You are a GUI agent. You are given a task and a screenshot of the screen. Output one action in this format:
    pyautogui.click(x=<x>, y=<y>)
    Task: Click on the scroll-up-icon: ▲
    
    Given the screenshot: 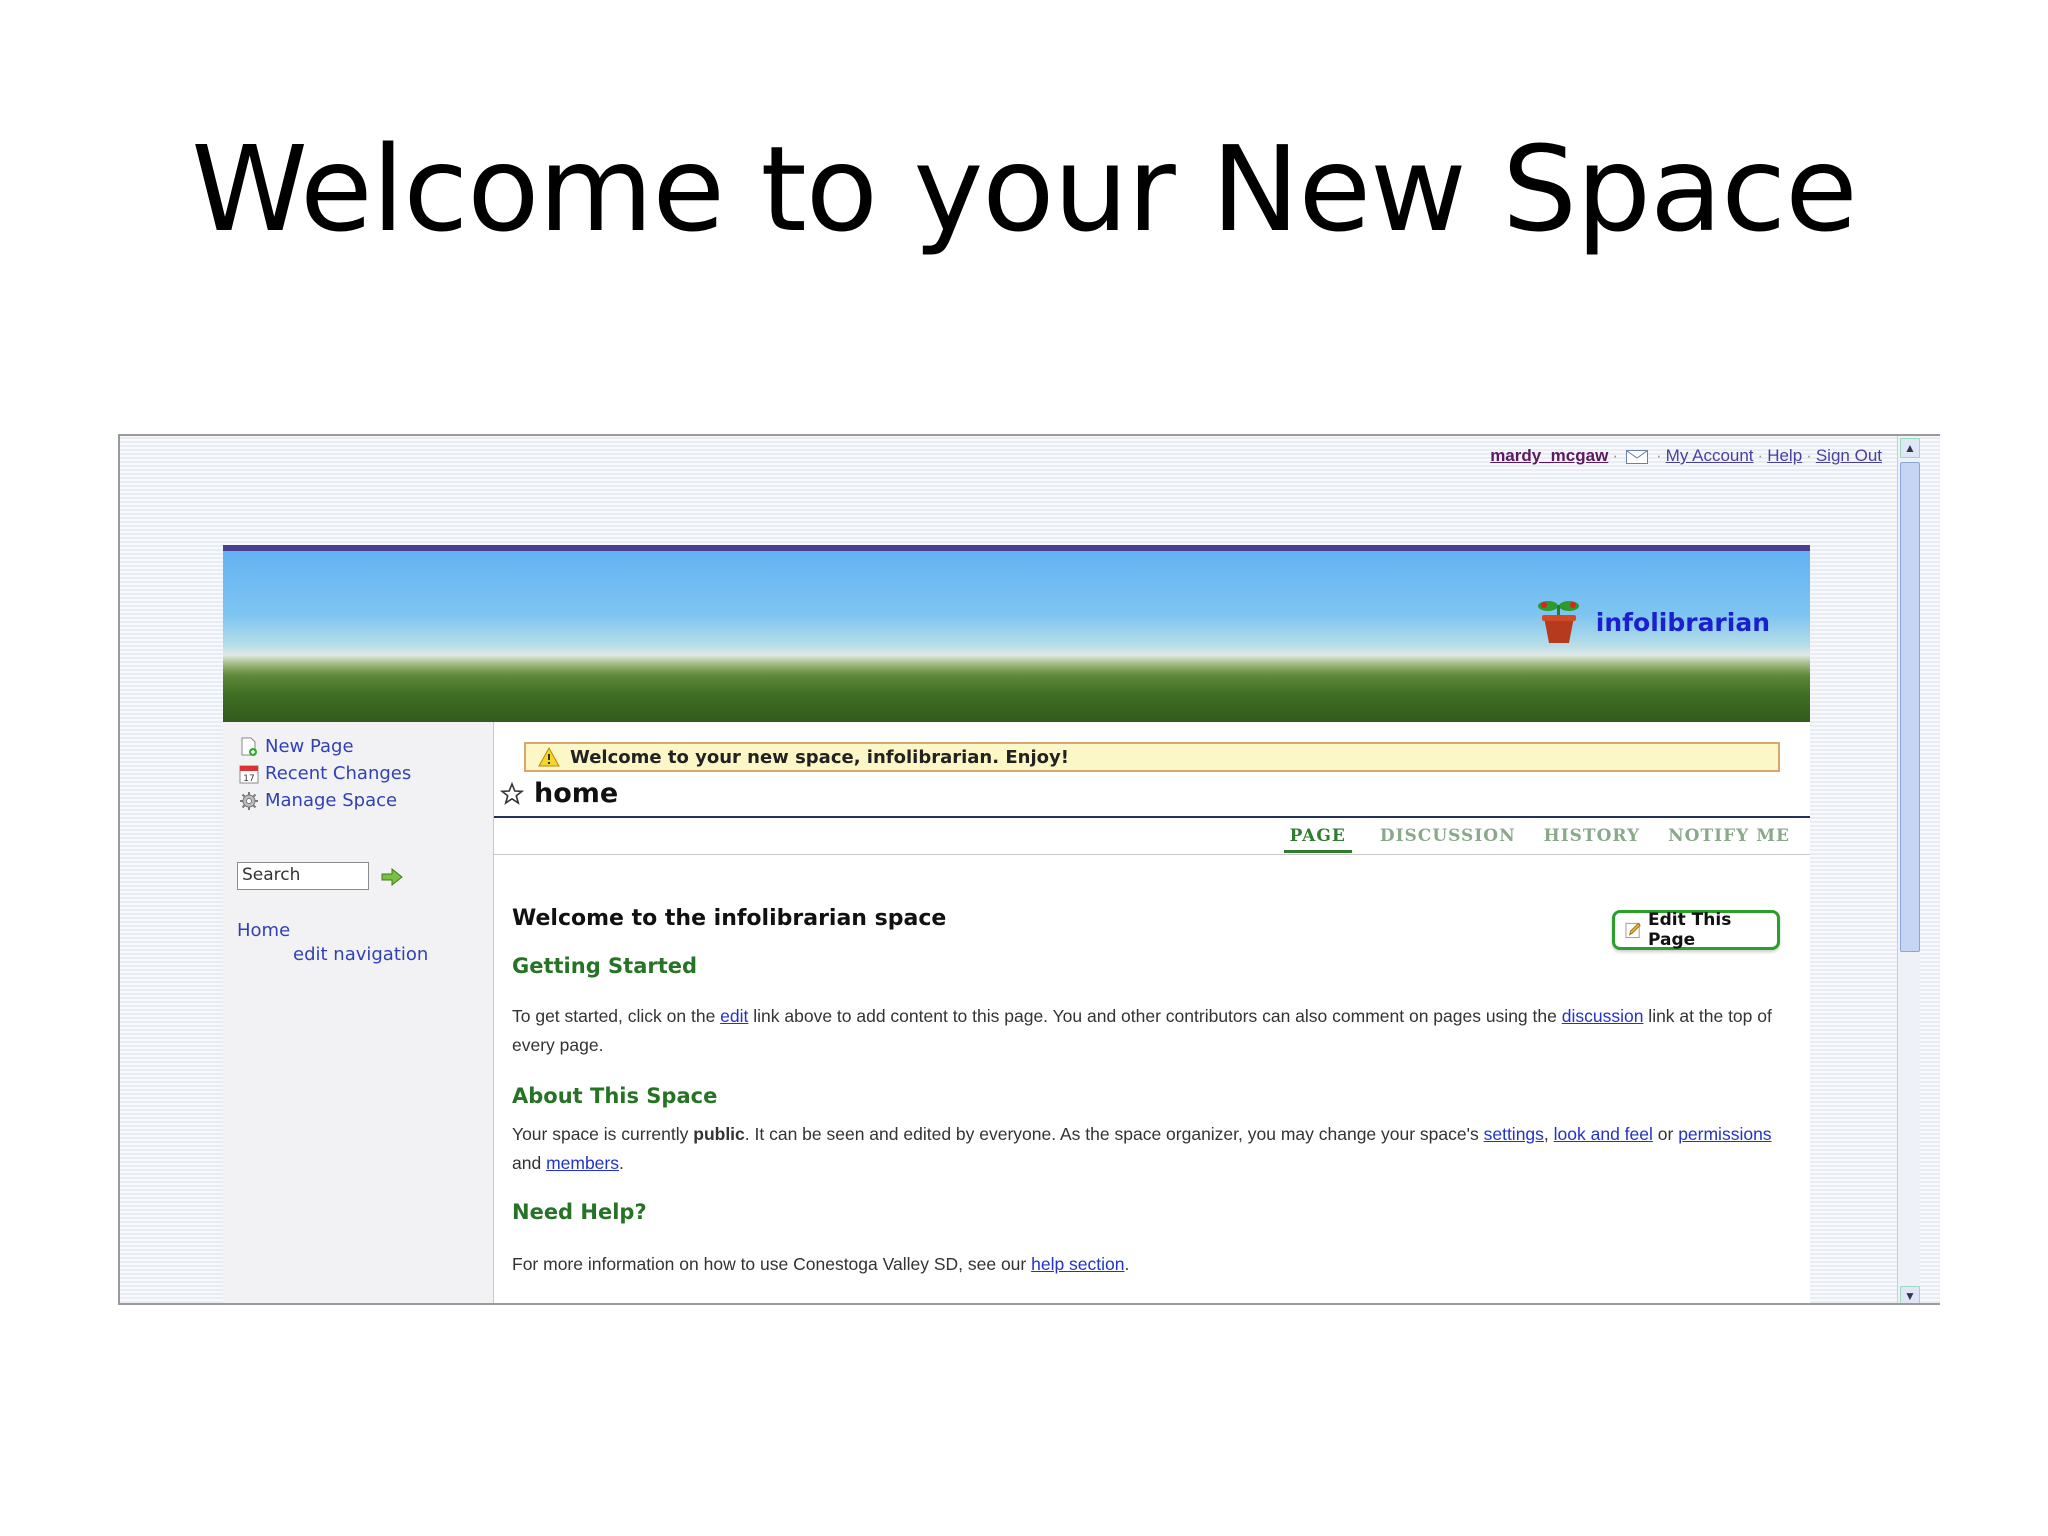 What is the action you would take?
    pyautogui.click(x=1910, y=448)
    